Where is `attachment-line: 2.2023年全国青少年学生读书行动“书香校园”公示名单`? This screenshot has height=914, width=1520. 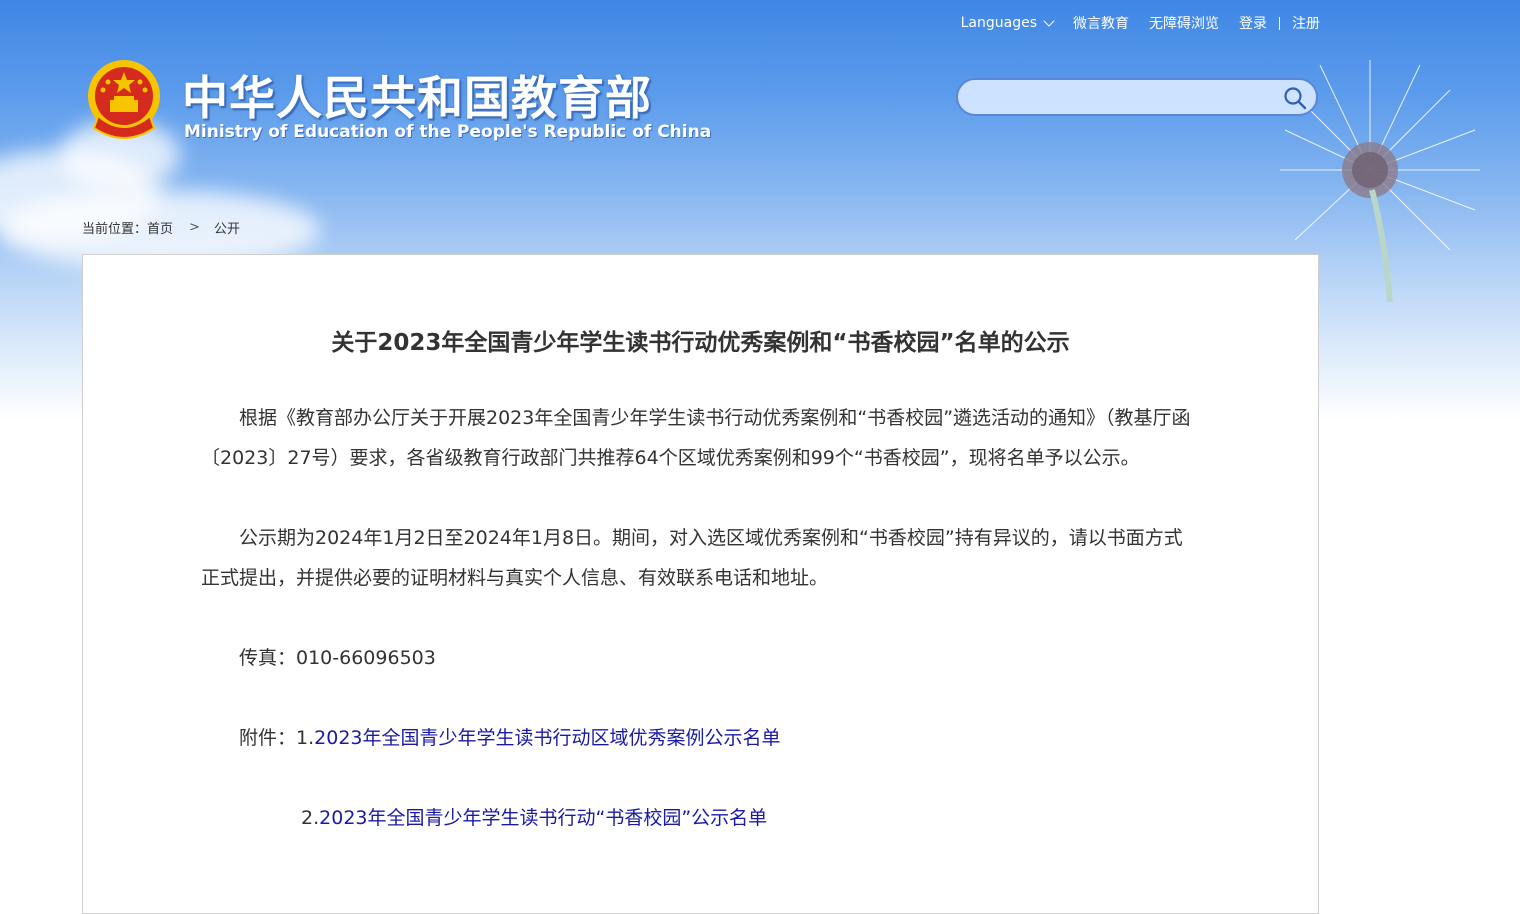
attachment-line: 2.2023年全国青少年学生读书行动“书香校园”公示名单 is located at coordinates (701, 818).